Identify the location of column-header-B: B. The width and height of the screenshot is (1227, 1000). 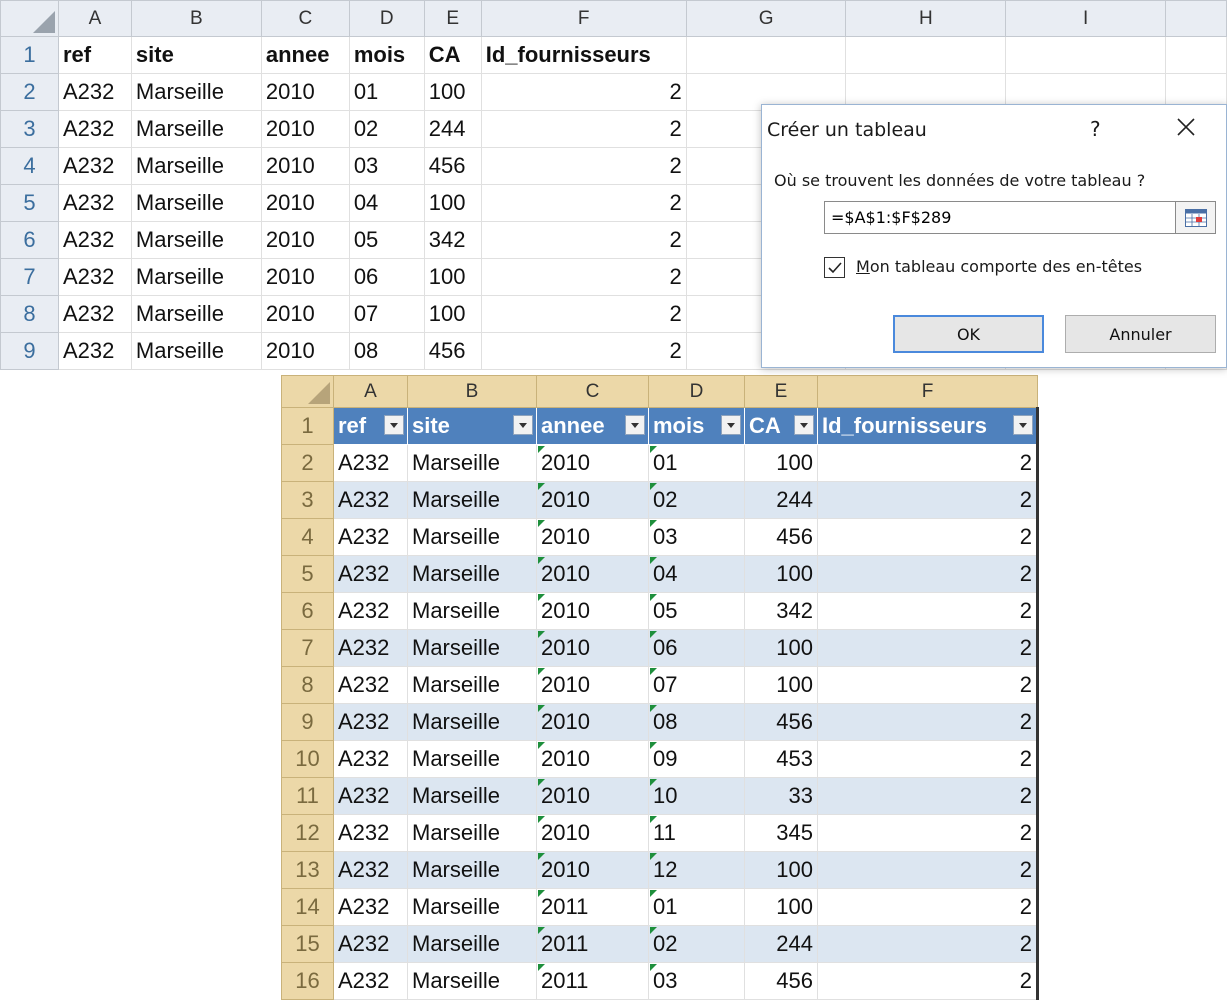
(472, 391).